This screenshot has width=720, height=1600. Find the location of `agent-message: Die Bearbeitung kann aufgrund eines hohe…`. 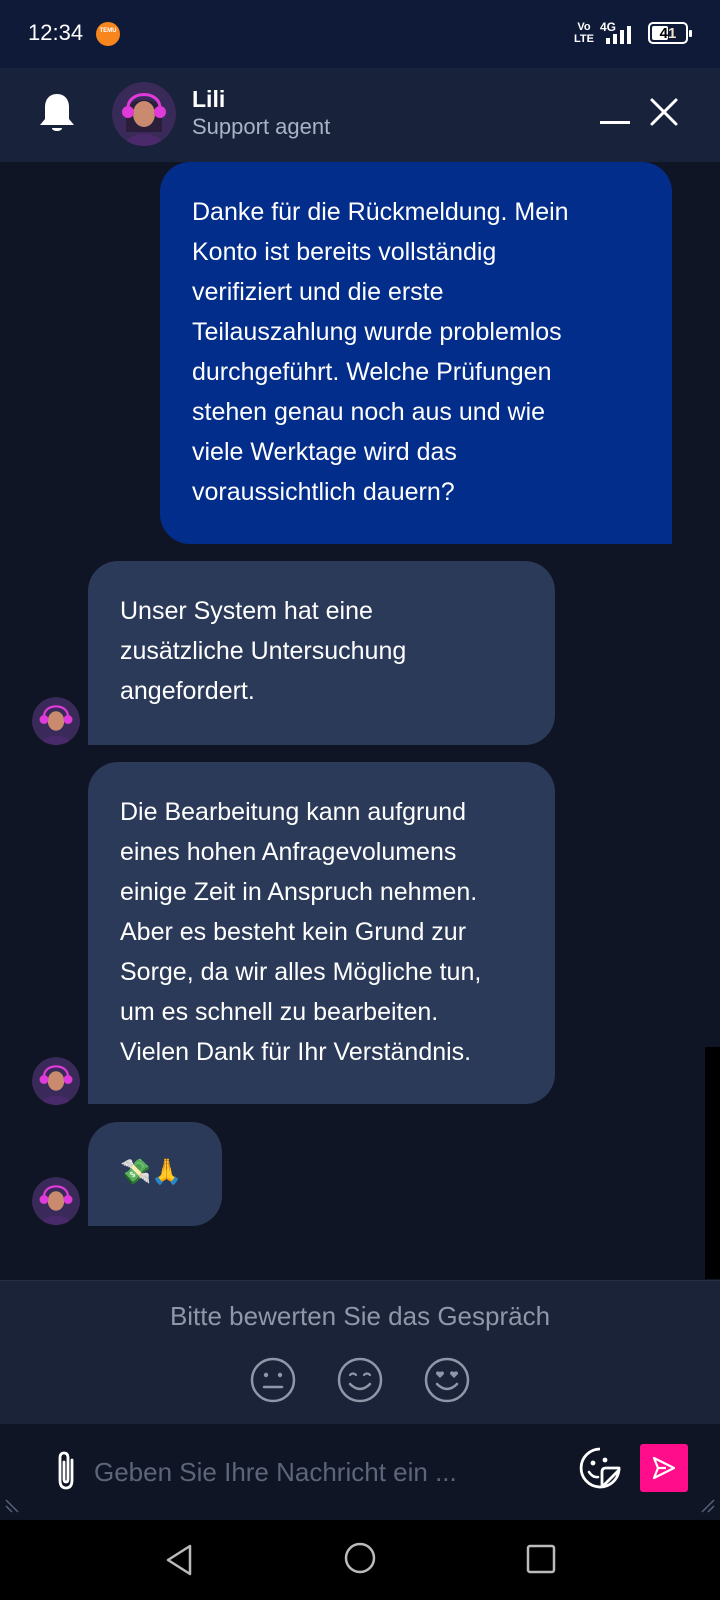

agent-message: Die Bearbeitung kann aufgrund eines hohe… is located at coordinates (321, 933).